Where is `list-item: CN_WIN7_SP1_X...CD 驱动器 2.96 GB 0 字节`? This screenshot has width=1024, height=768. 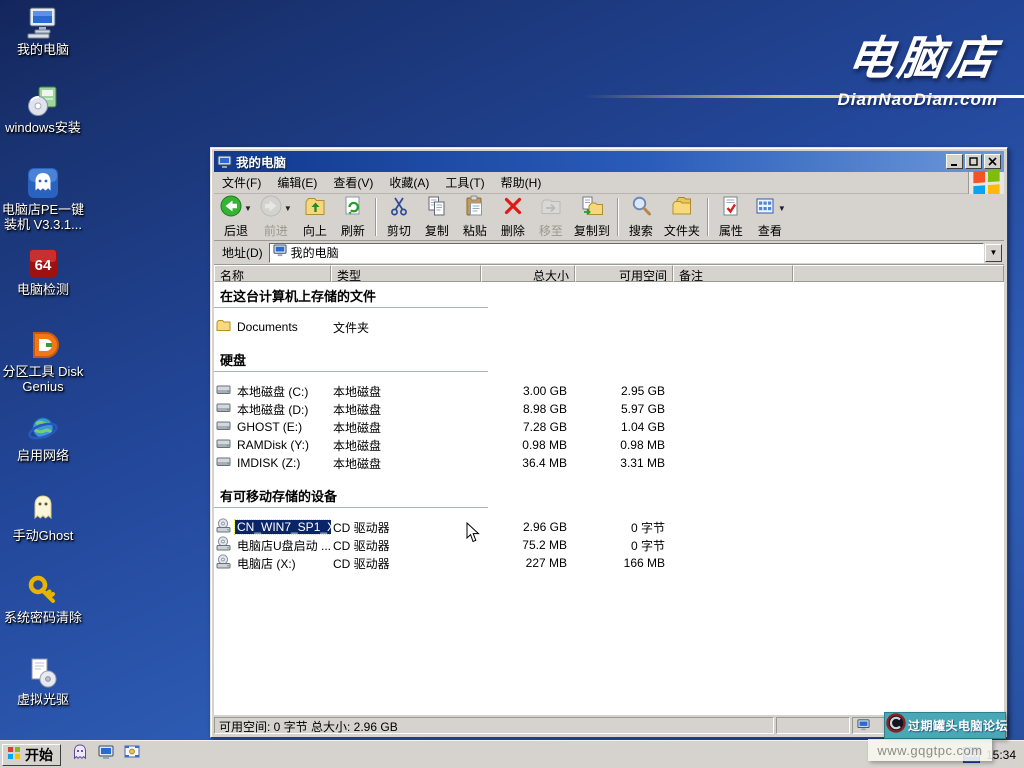 list-item: CN_WIN7_SP1_X...CD 驱动器 2.96 GB 0 字节 is located at coordinates (609, 527).